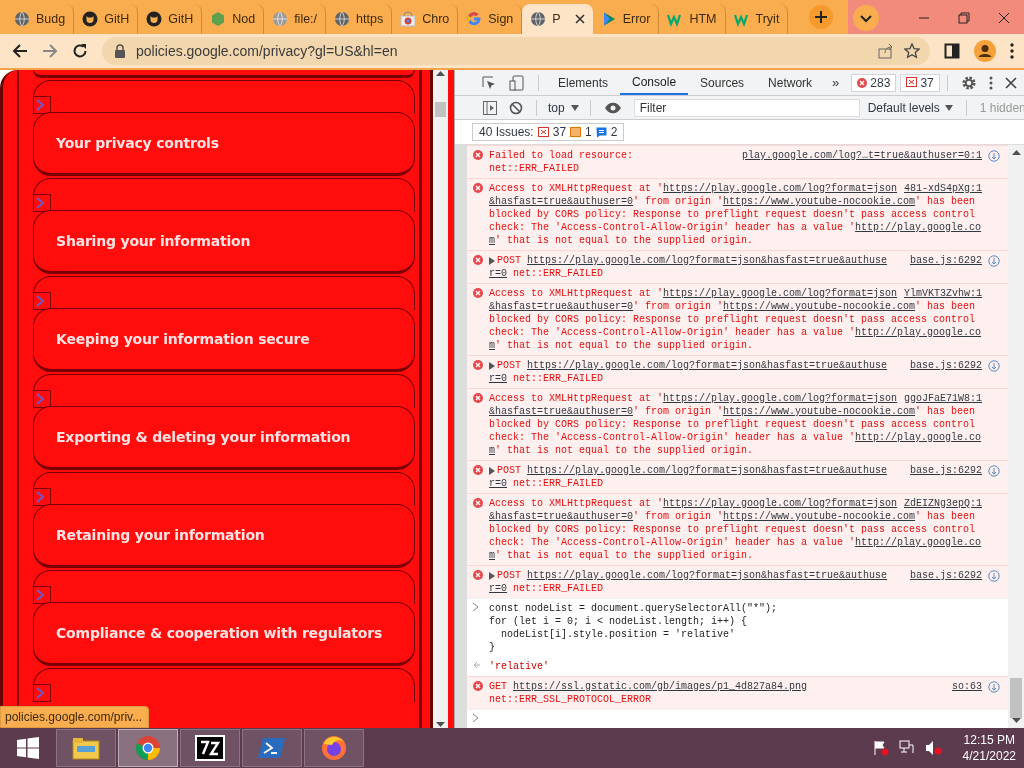 This screenshot has height=768, width=1024. I want to click on taskbar-app, so click(210, 748).